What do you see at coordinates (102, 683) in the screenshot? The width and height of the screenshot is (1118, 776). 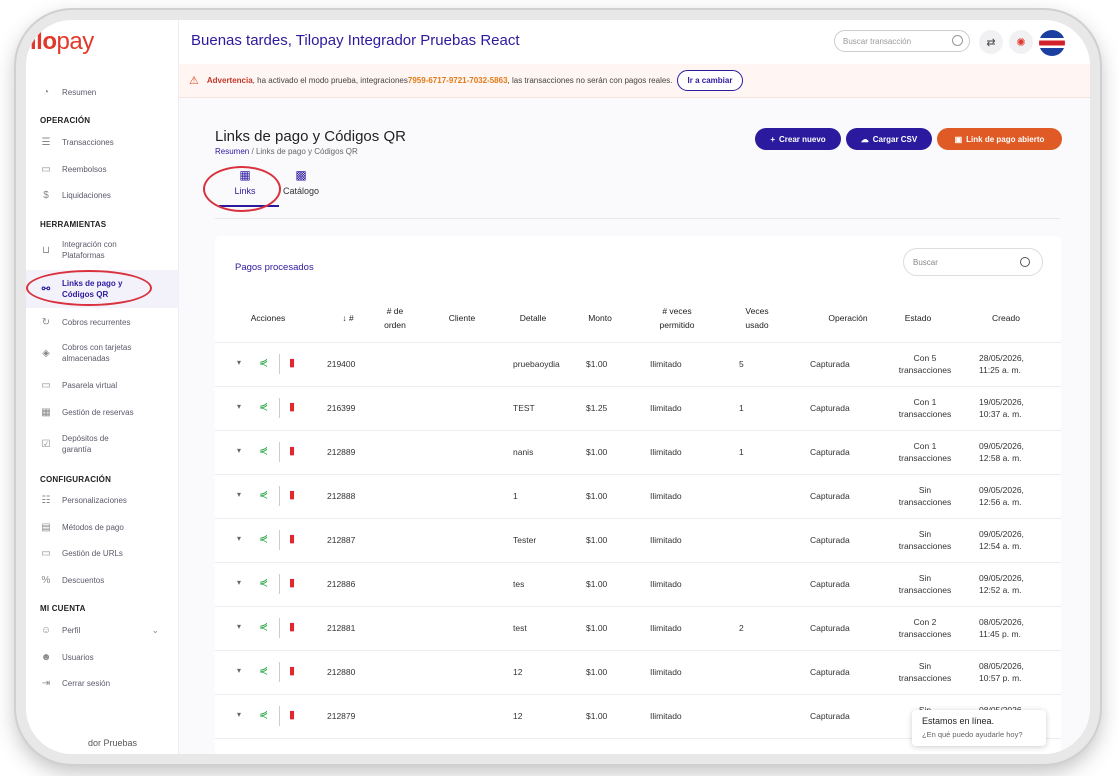 I see `sidebar-item-cerrar-sesion: ⇥ Cerrar sesión` at bounding box center [102, 683].